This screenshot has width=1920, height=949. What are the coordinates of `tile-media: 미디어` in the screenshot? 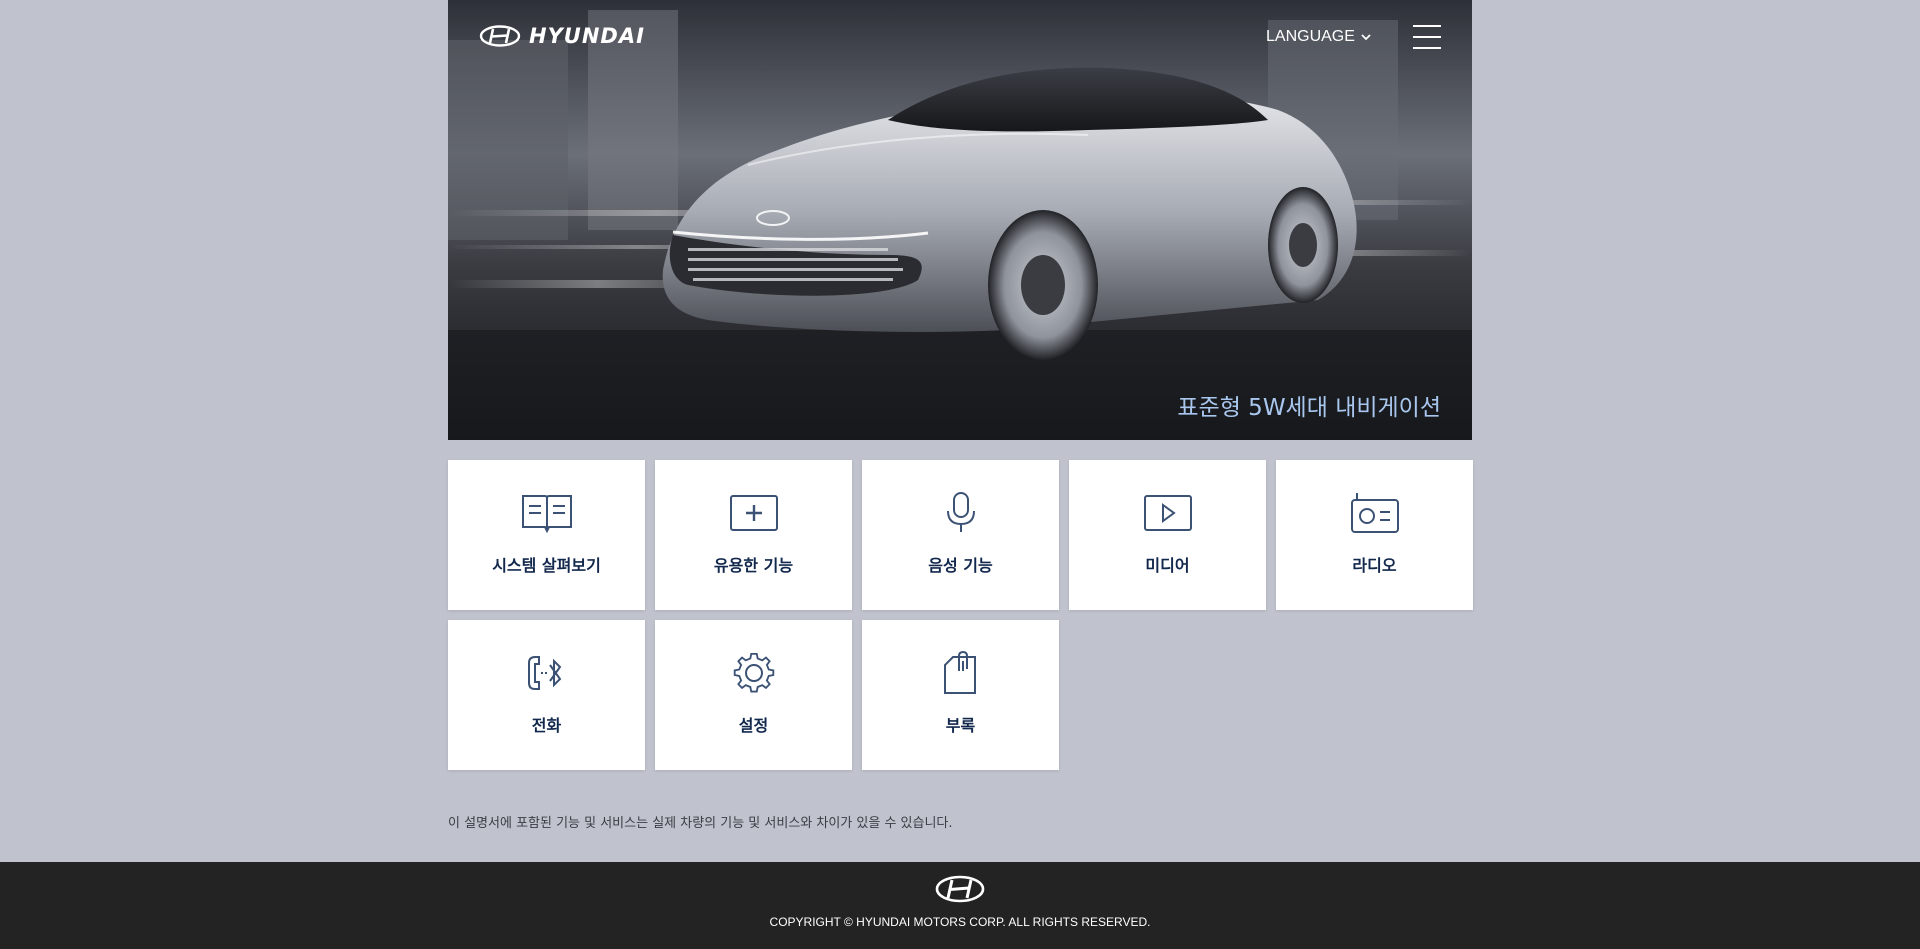 It's located at (1167, 535).